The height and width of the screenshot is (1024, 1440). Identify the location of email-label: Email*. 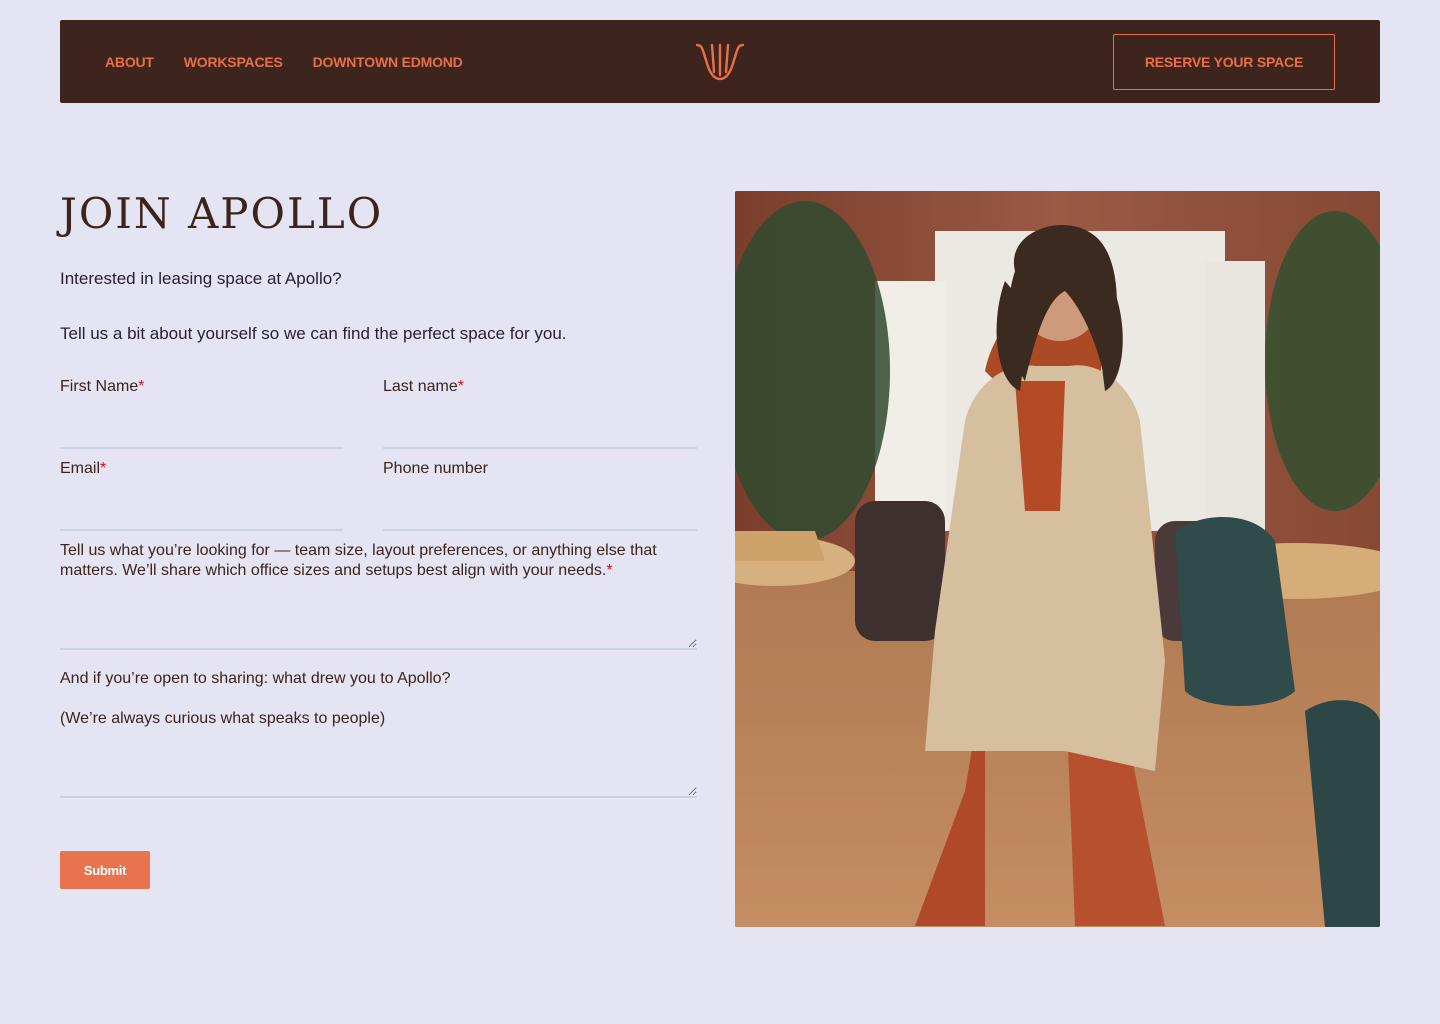
(83, 468).